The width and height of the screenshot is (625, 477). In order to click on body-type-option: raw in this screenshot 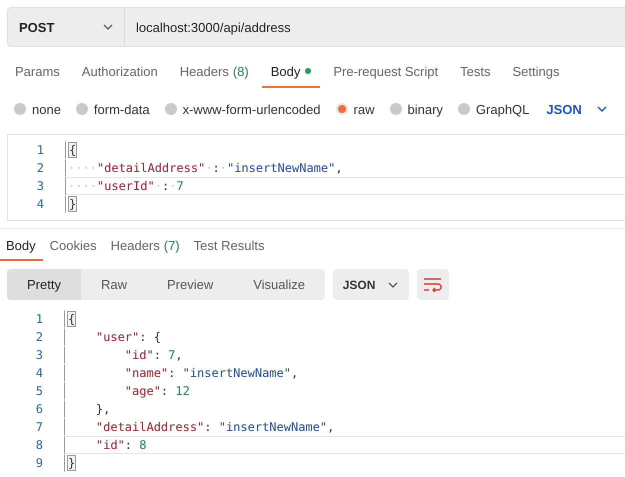, I will do `click(355, 109)`.